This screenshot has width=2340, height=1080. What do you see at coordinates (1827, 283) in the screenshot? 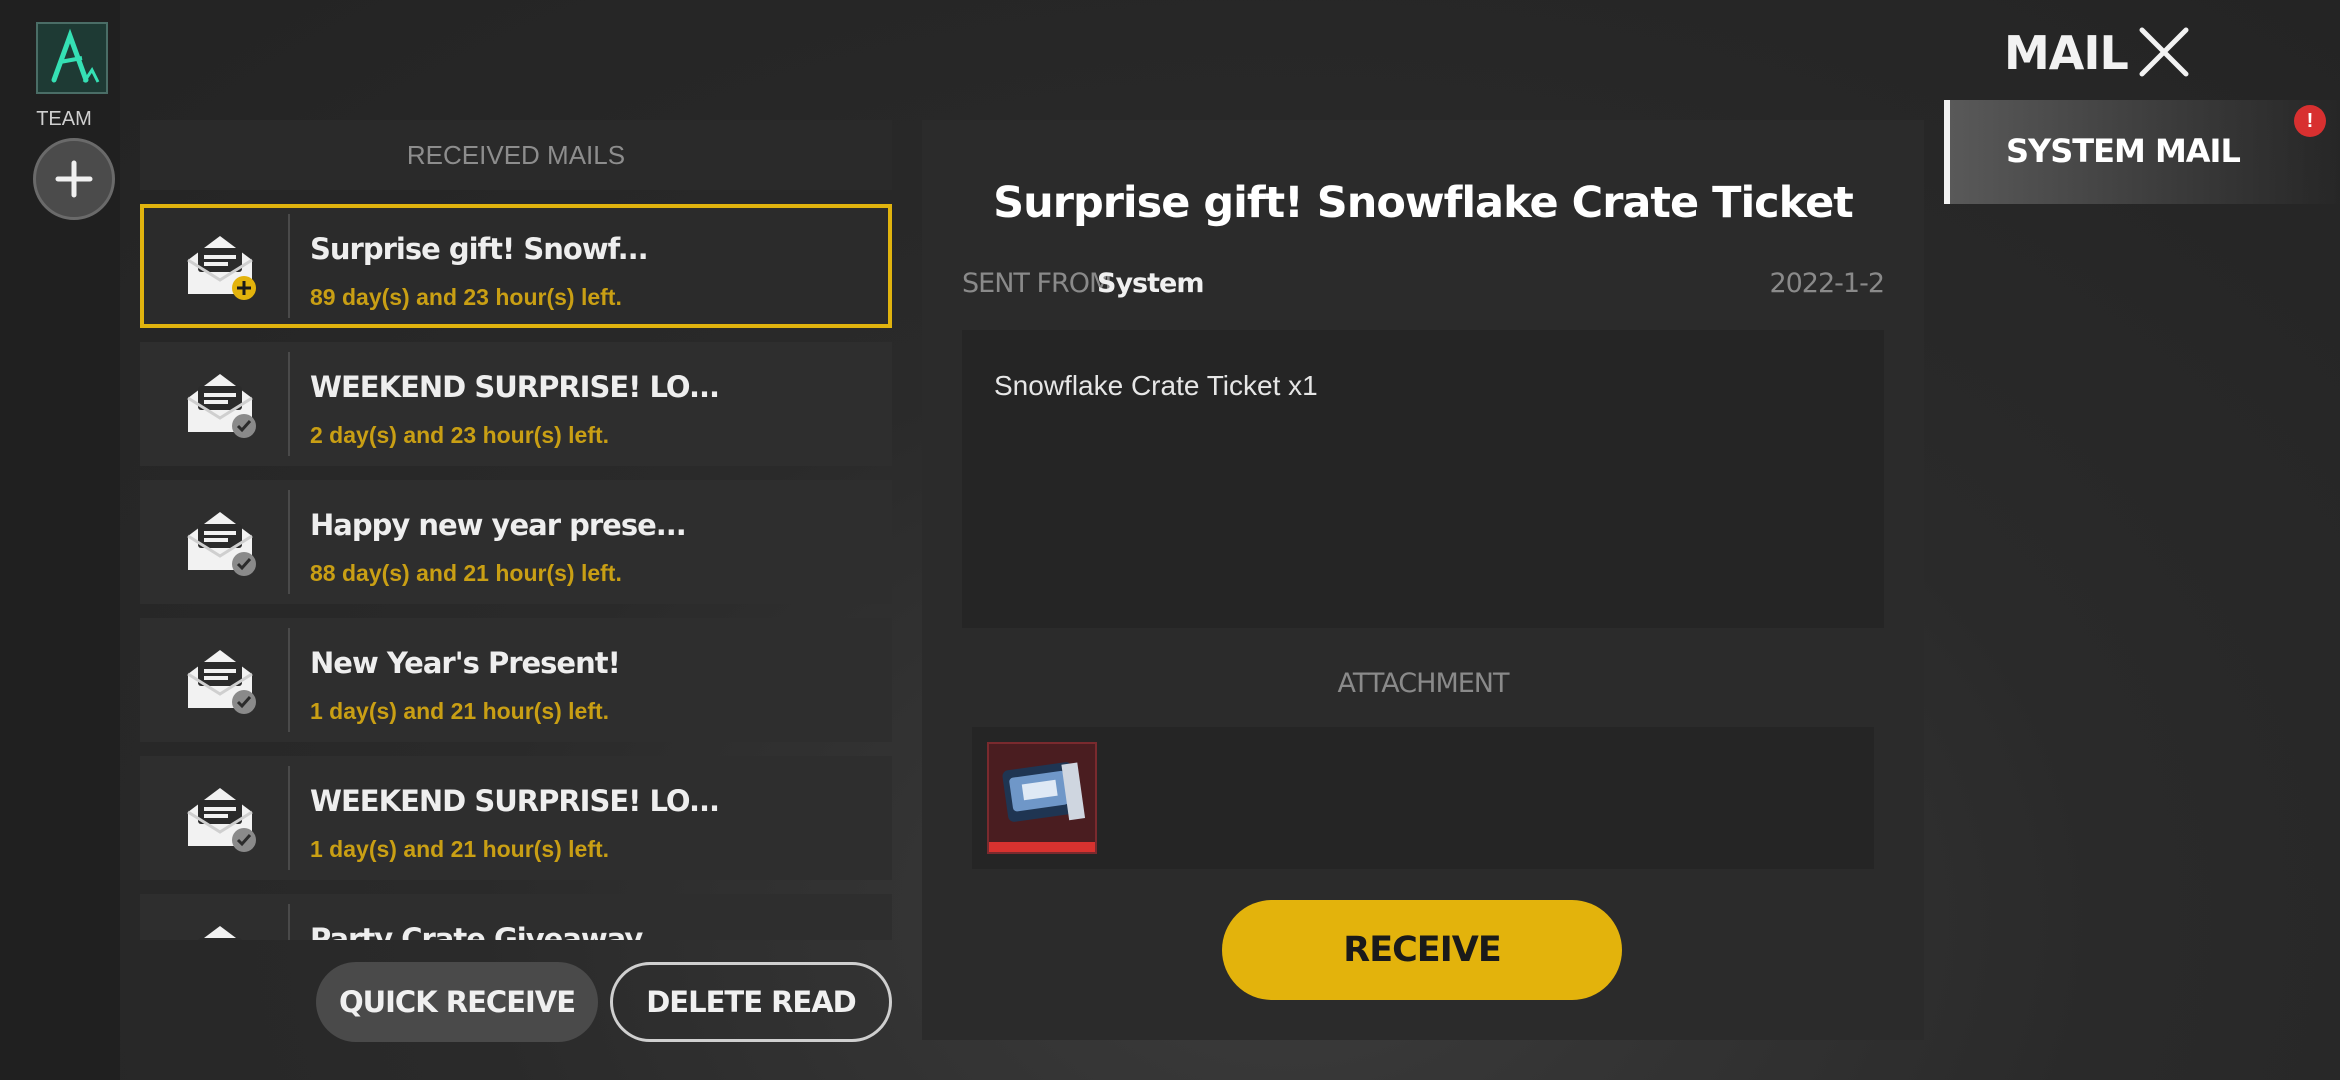
I see `sent-date: 2022-1-2` at bounding box center [1827, 283].